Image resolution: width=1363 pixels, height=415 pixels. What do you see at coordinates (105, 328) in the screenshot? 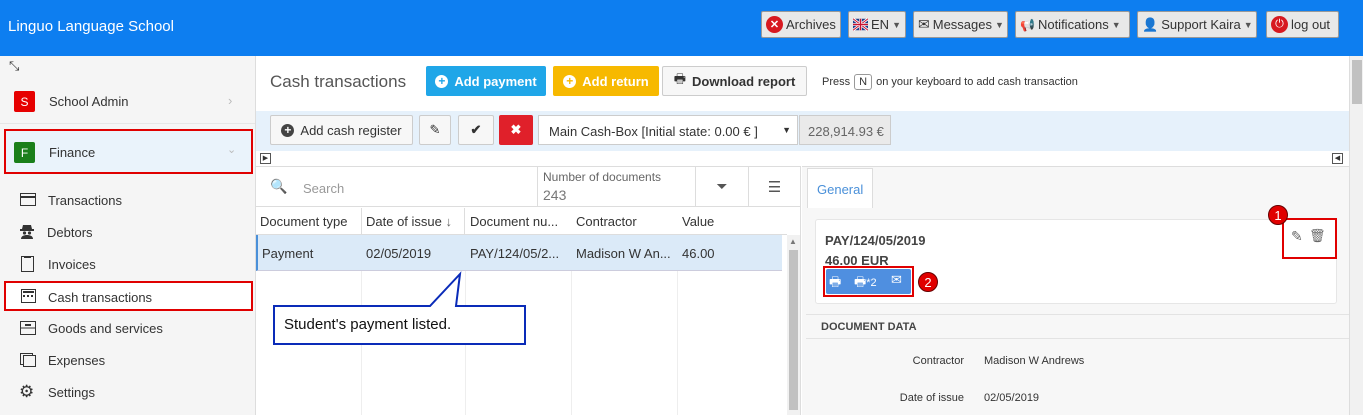
I see `sidebar-item-label: Goods and services` at bounding box center [105, 328].